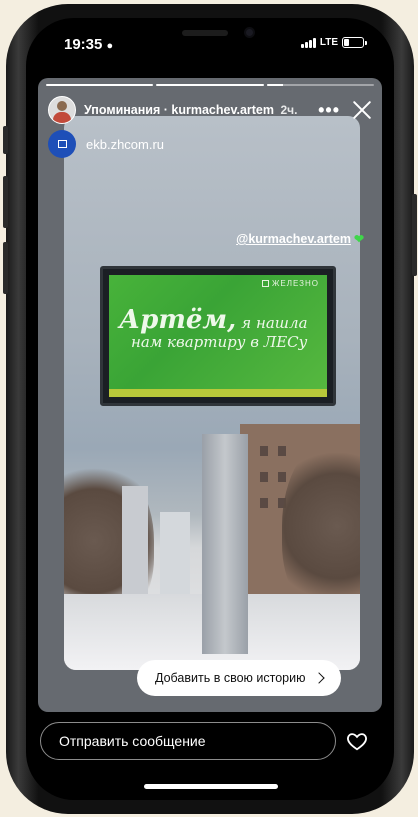  I want to click on volume-down-button, so click(5, 268).